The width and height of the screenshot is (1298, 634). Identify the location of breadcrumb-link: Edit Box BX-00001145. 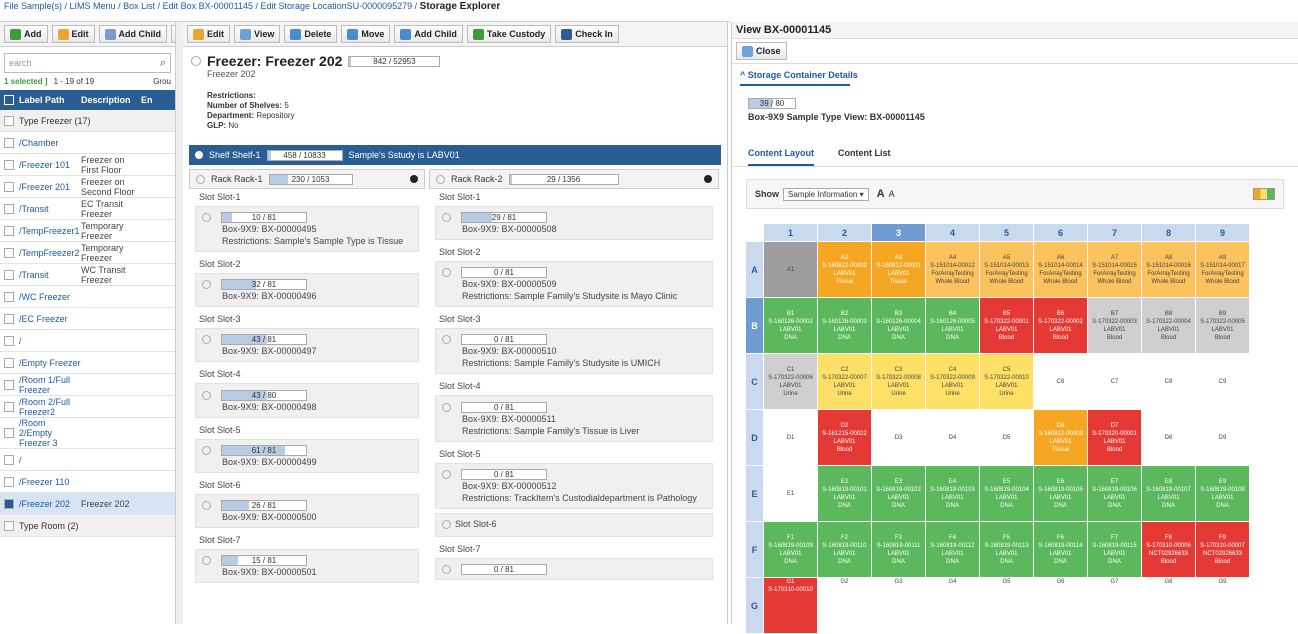
(208, 6).